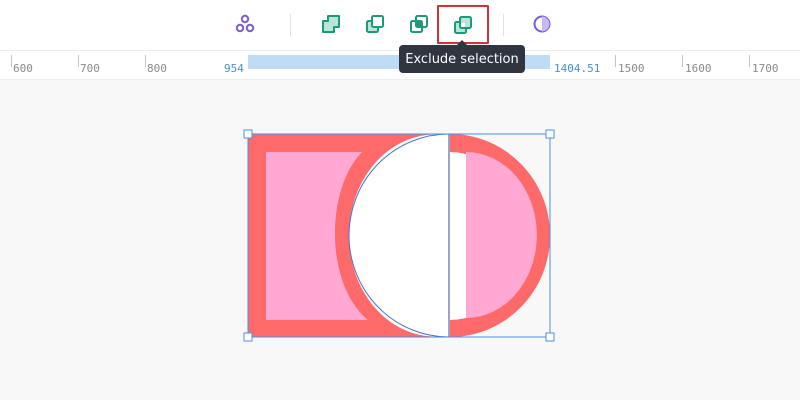 The image size is (800, 400). I want to click on subtract-button, so click(375, 24).